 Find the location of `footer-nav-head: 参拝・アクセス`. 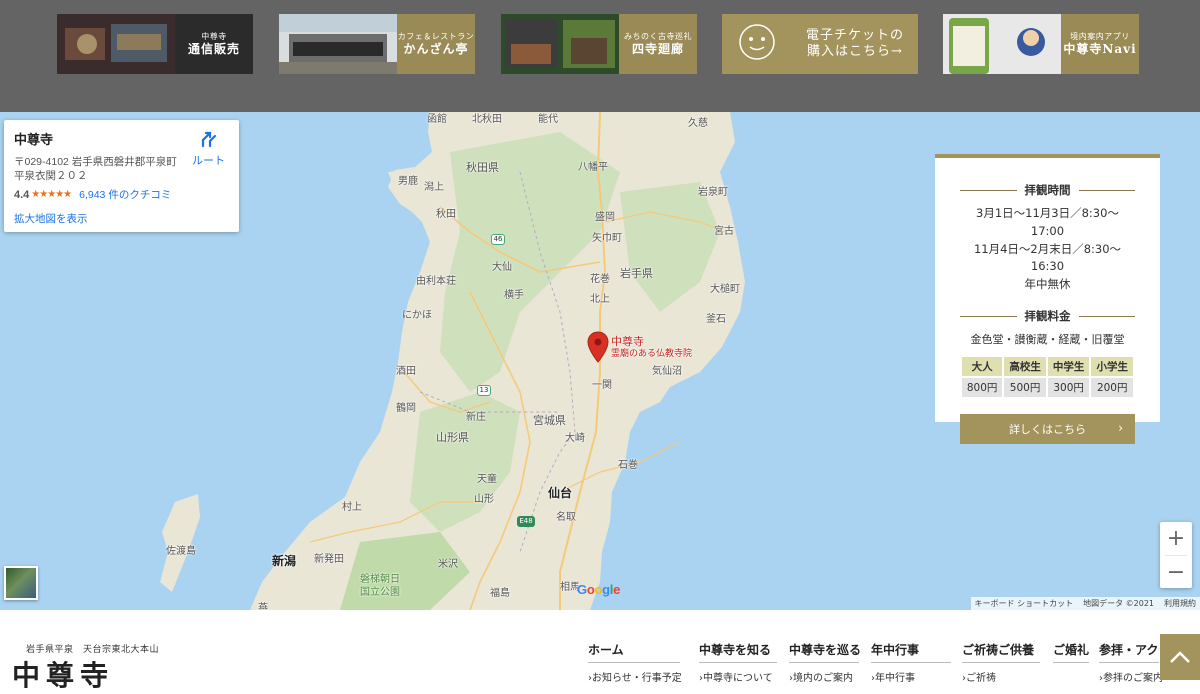

footer-nav-head: 参拝・アクセス is located at coordinates (1129, 652).